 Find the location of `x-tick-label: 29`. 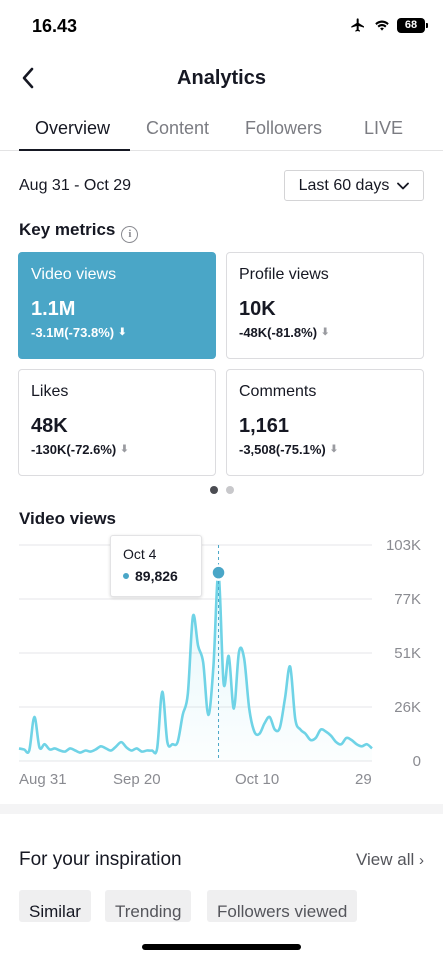

x-tick-label: 29 is located at coordinates (363, 779).